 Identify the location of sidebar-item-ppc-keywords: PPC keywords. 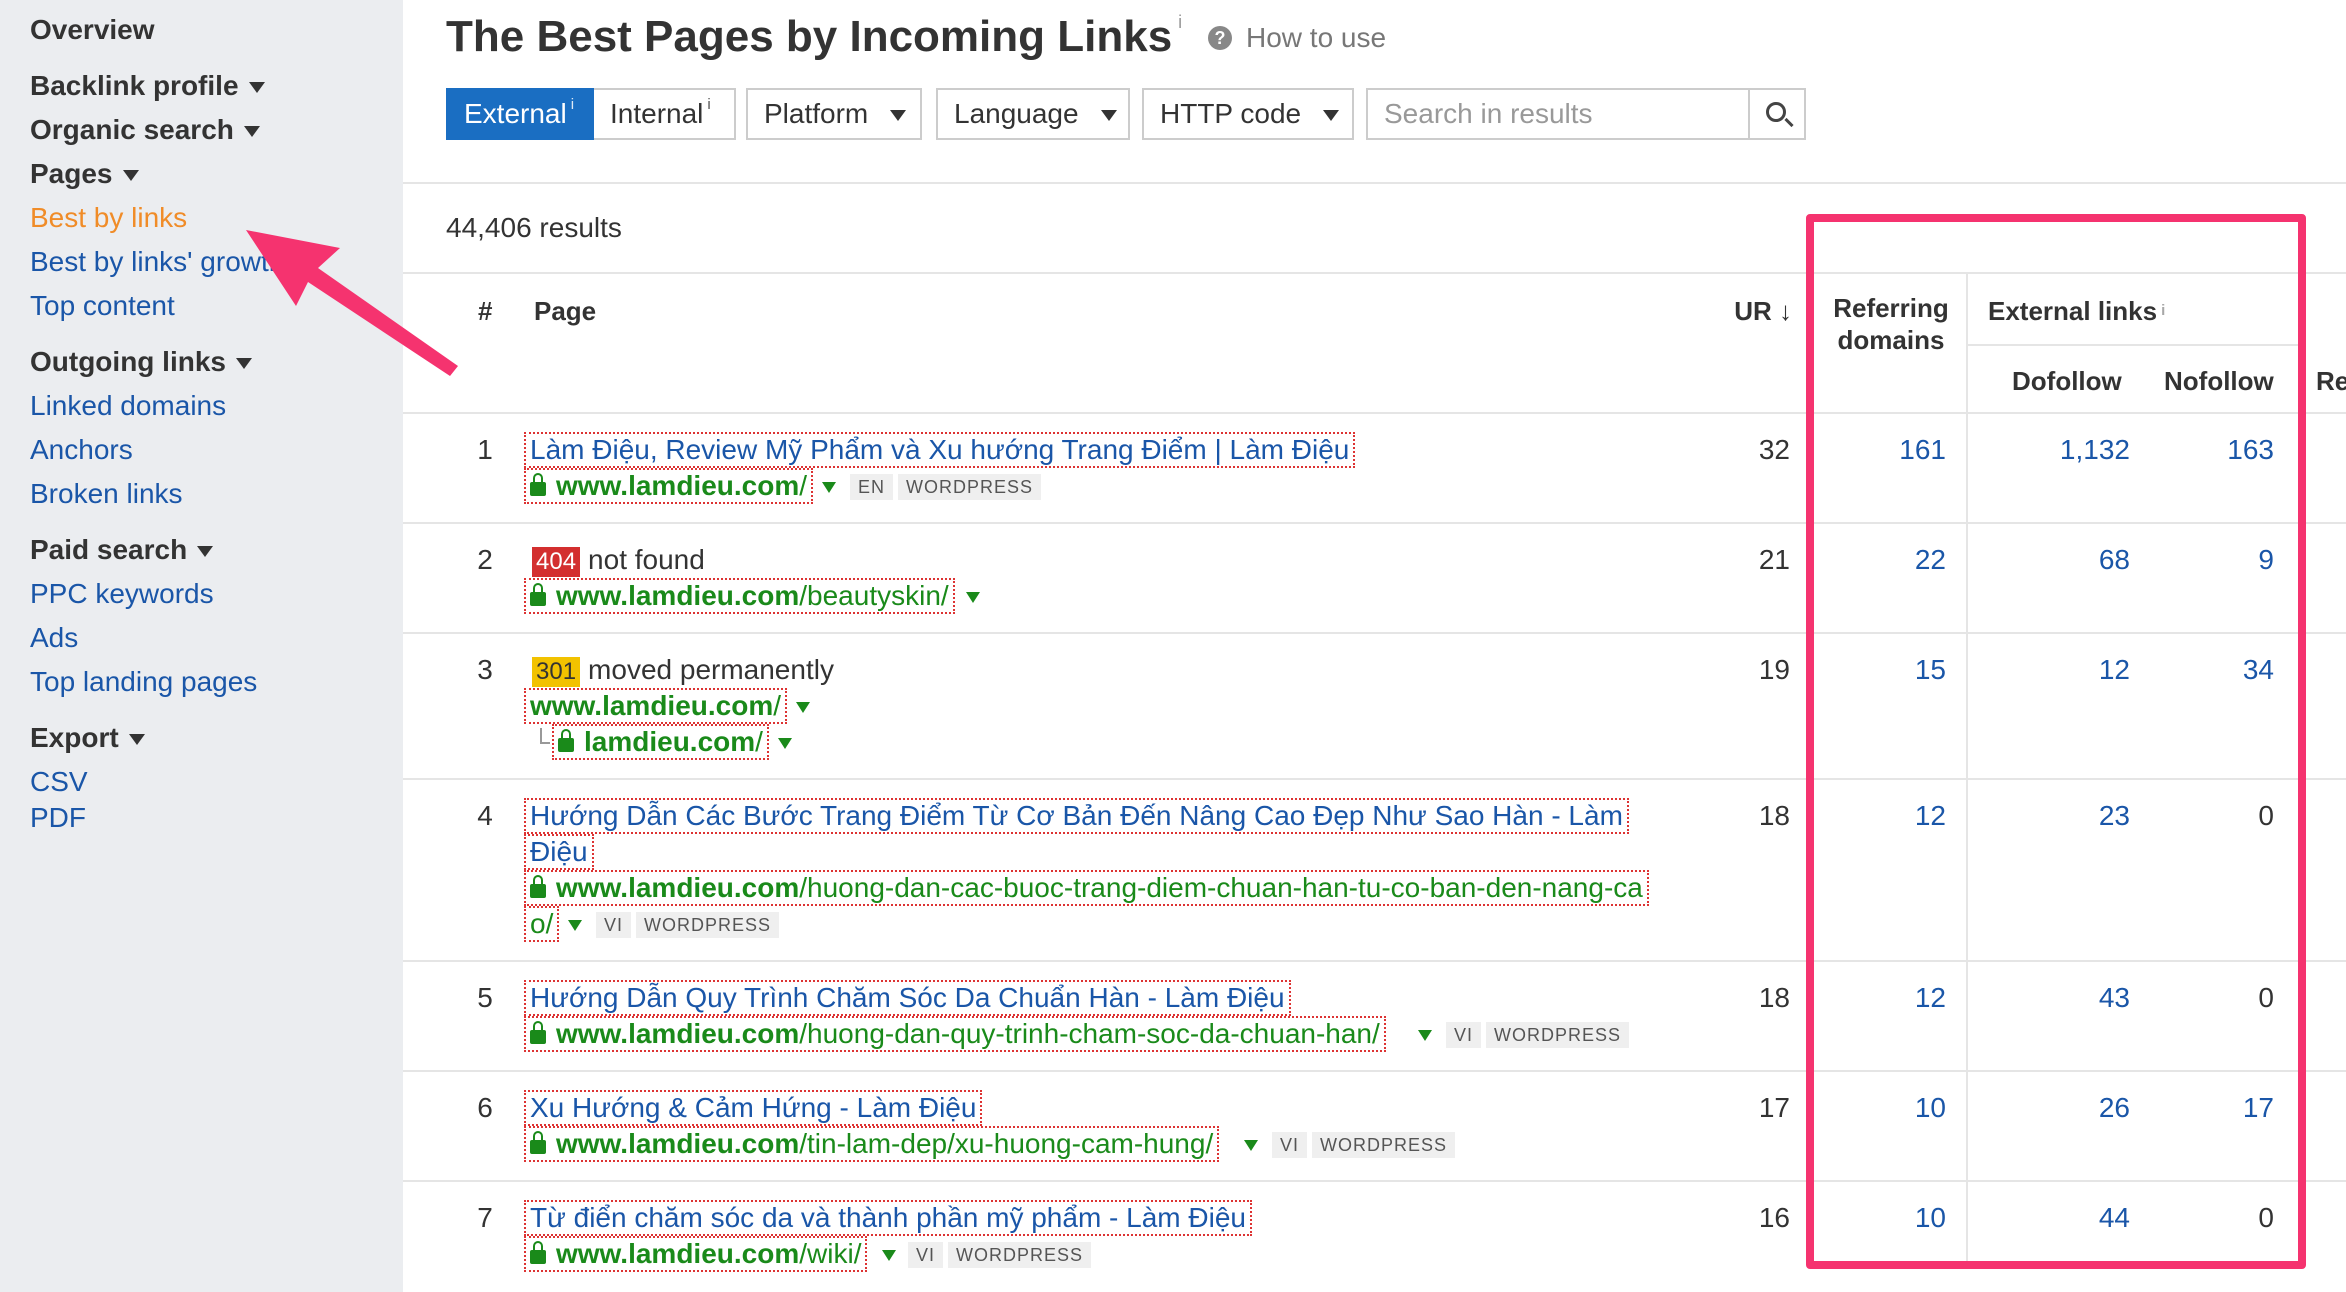
(122, 594).